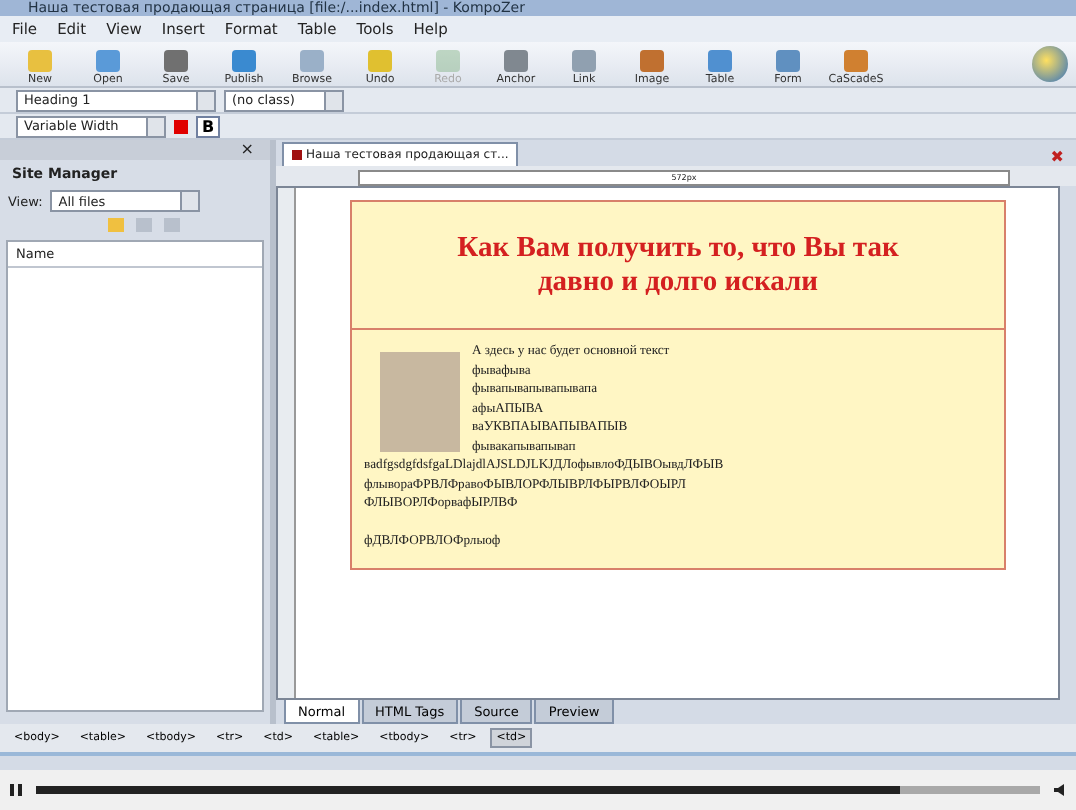 The image size is (1076, 810). What do you see at coordinates (678, 266) in the screenshot?
I see `page-heading: Как Вам получить то, что Вы так давно и долго искали` at bounding box center [678, 266].